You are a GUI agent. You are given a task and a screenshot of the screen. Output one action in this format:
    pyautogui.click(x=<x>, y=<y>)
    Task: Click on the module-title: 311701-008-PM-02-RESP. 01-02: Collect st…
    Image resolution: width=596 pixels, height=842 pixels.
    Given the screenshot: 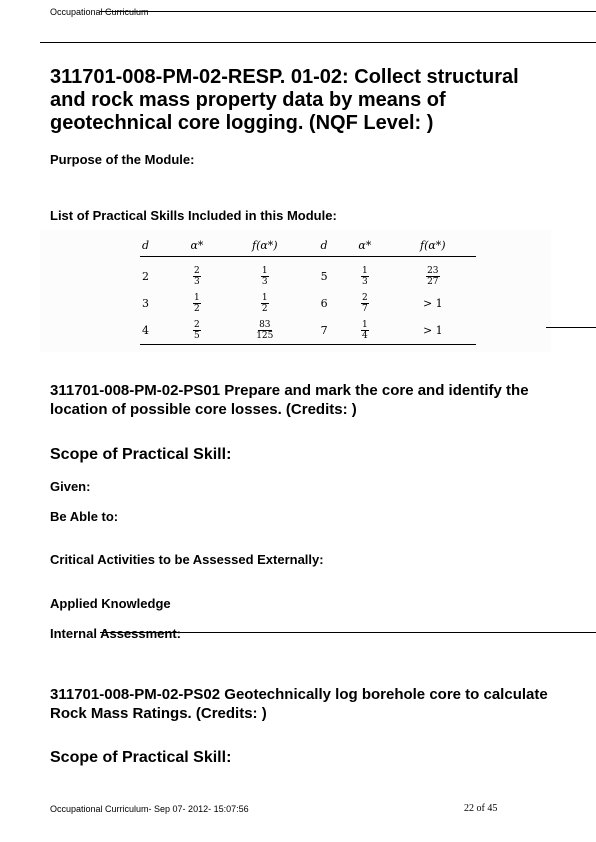 What is the action you would take?
    pyautogui.click(x=284, y=100)
    